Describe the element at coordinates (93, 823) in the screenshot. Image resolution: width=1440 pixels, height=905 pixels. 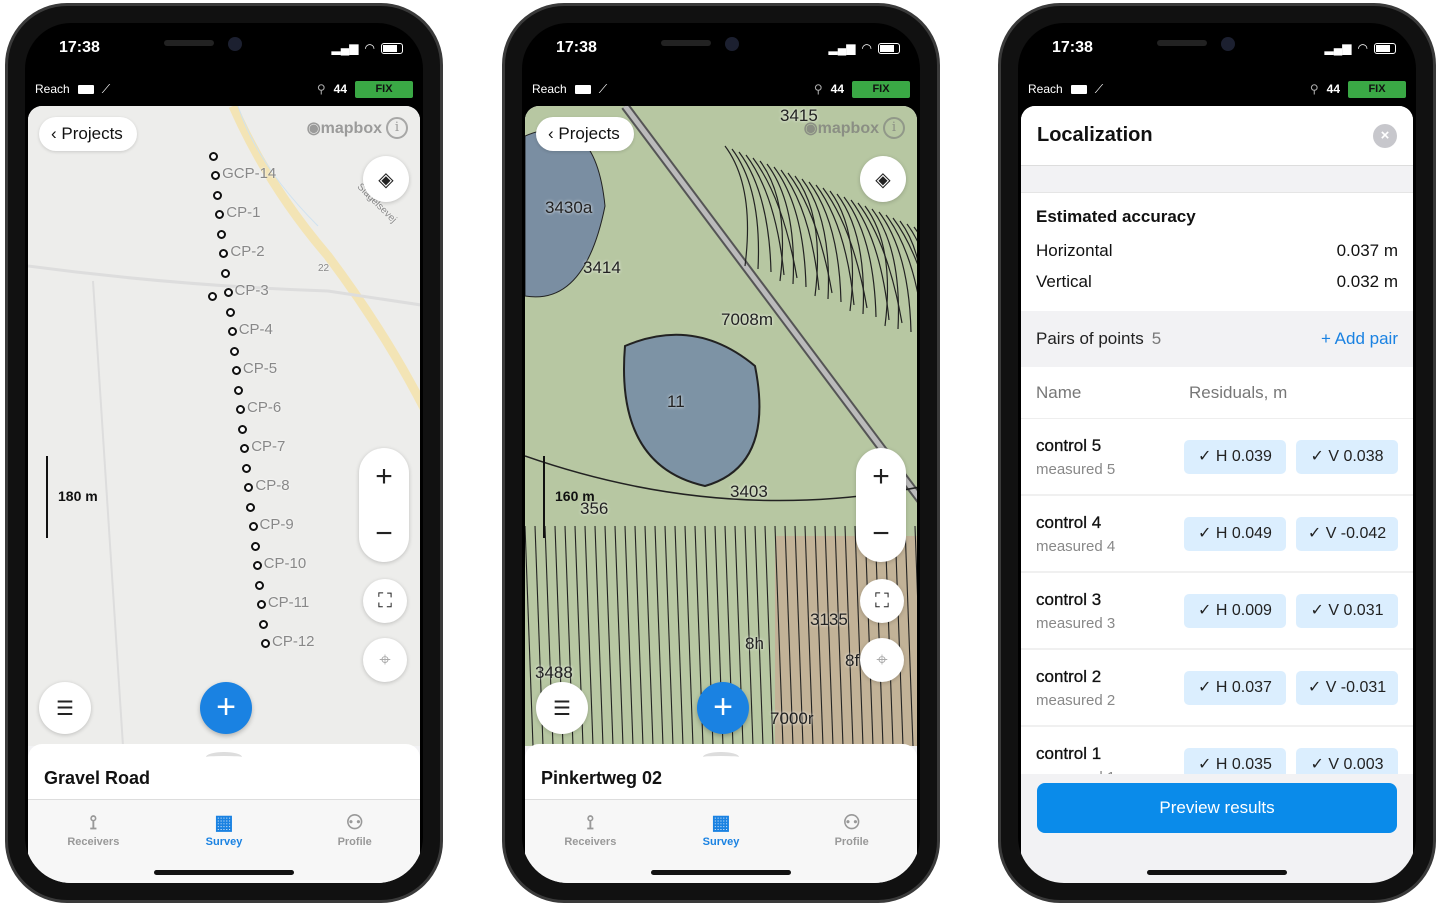
I see `antenna-icon: ⟟` at that location.